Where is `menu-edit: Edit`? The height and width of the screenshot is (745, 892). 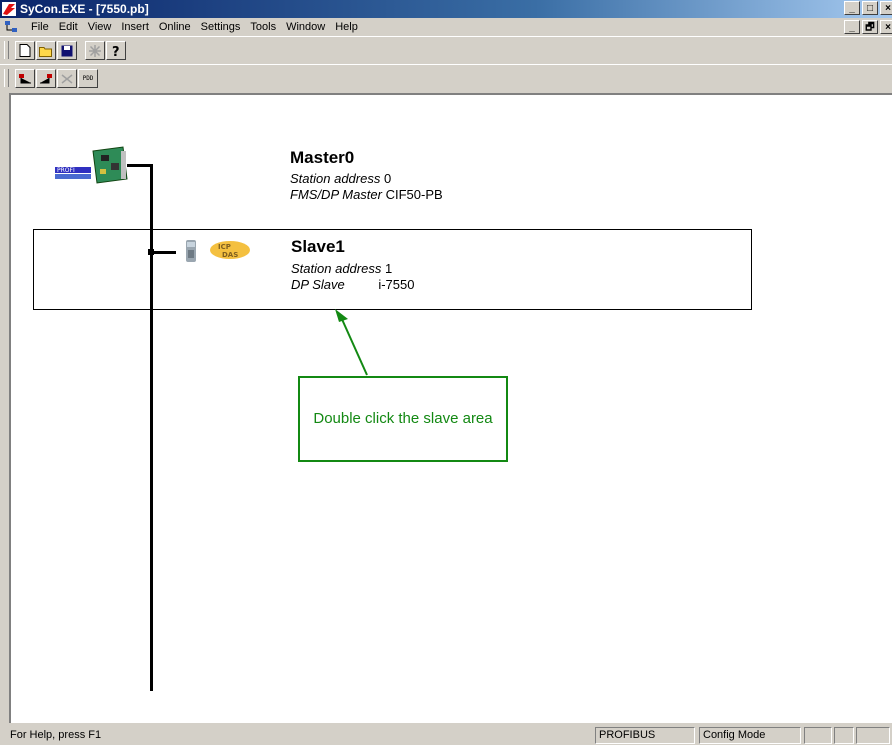
menu-edit: Edit is located at coordinates (68, 27).